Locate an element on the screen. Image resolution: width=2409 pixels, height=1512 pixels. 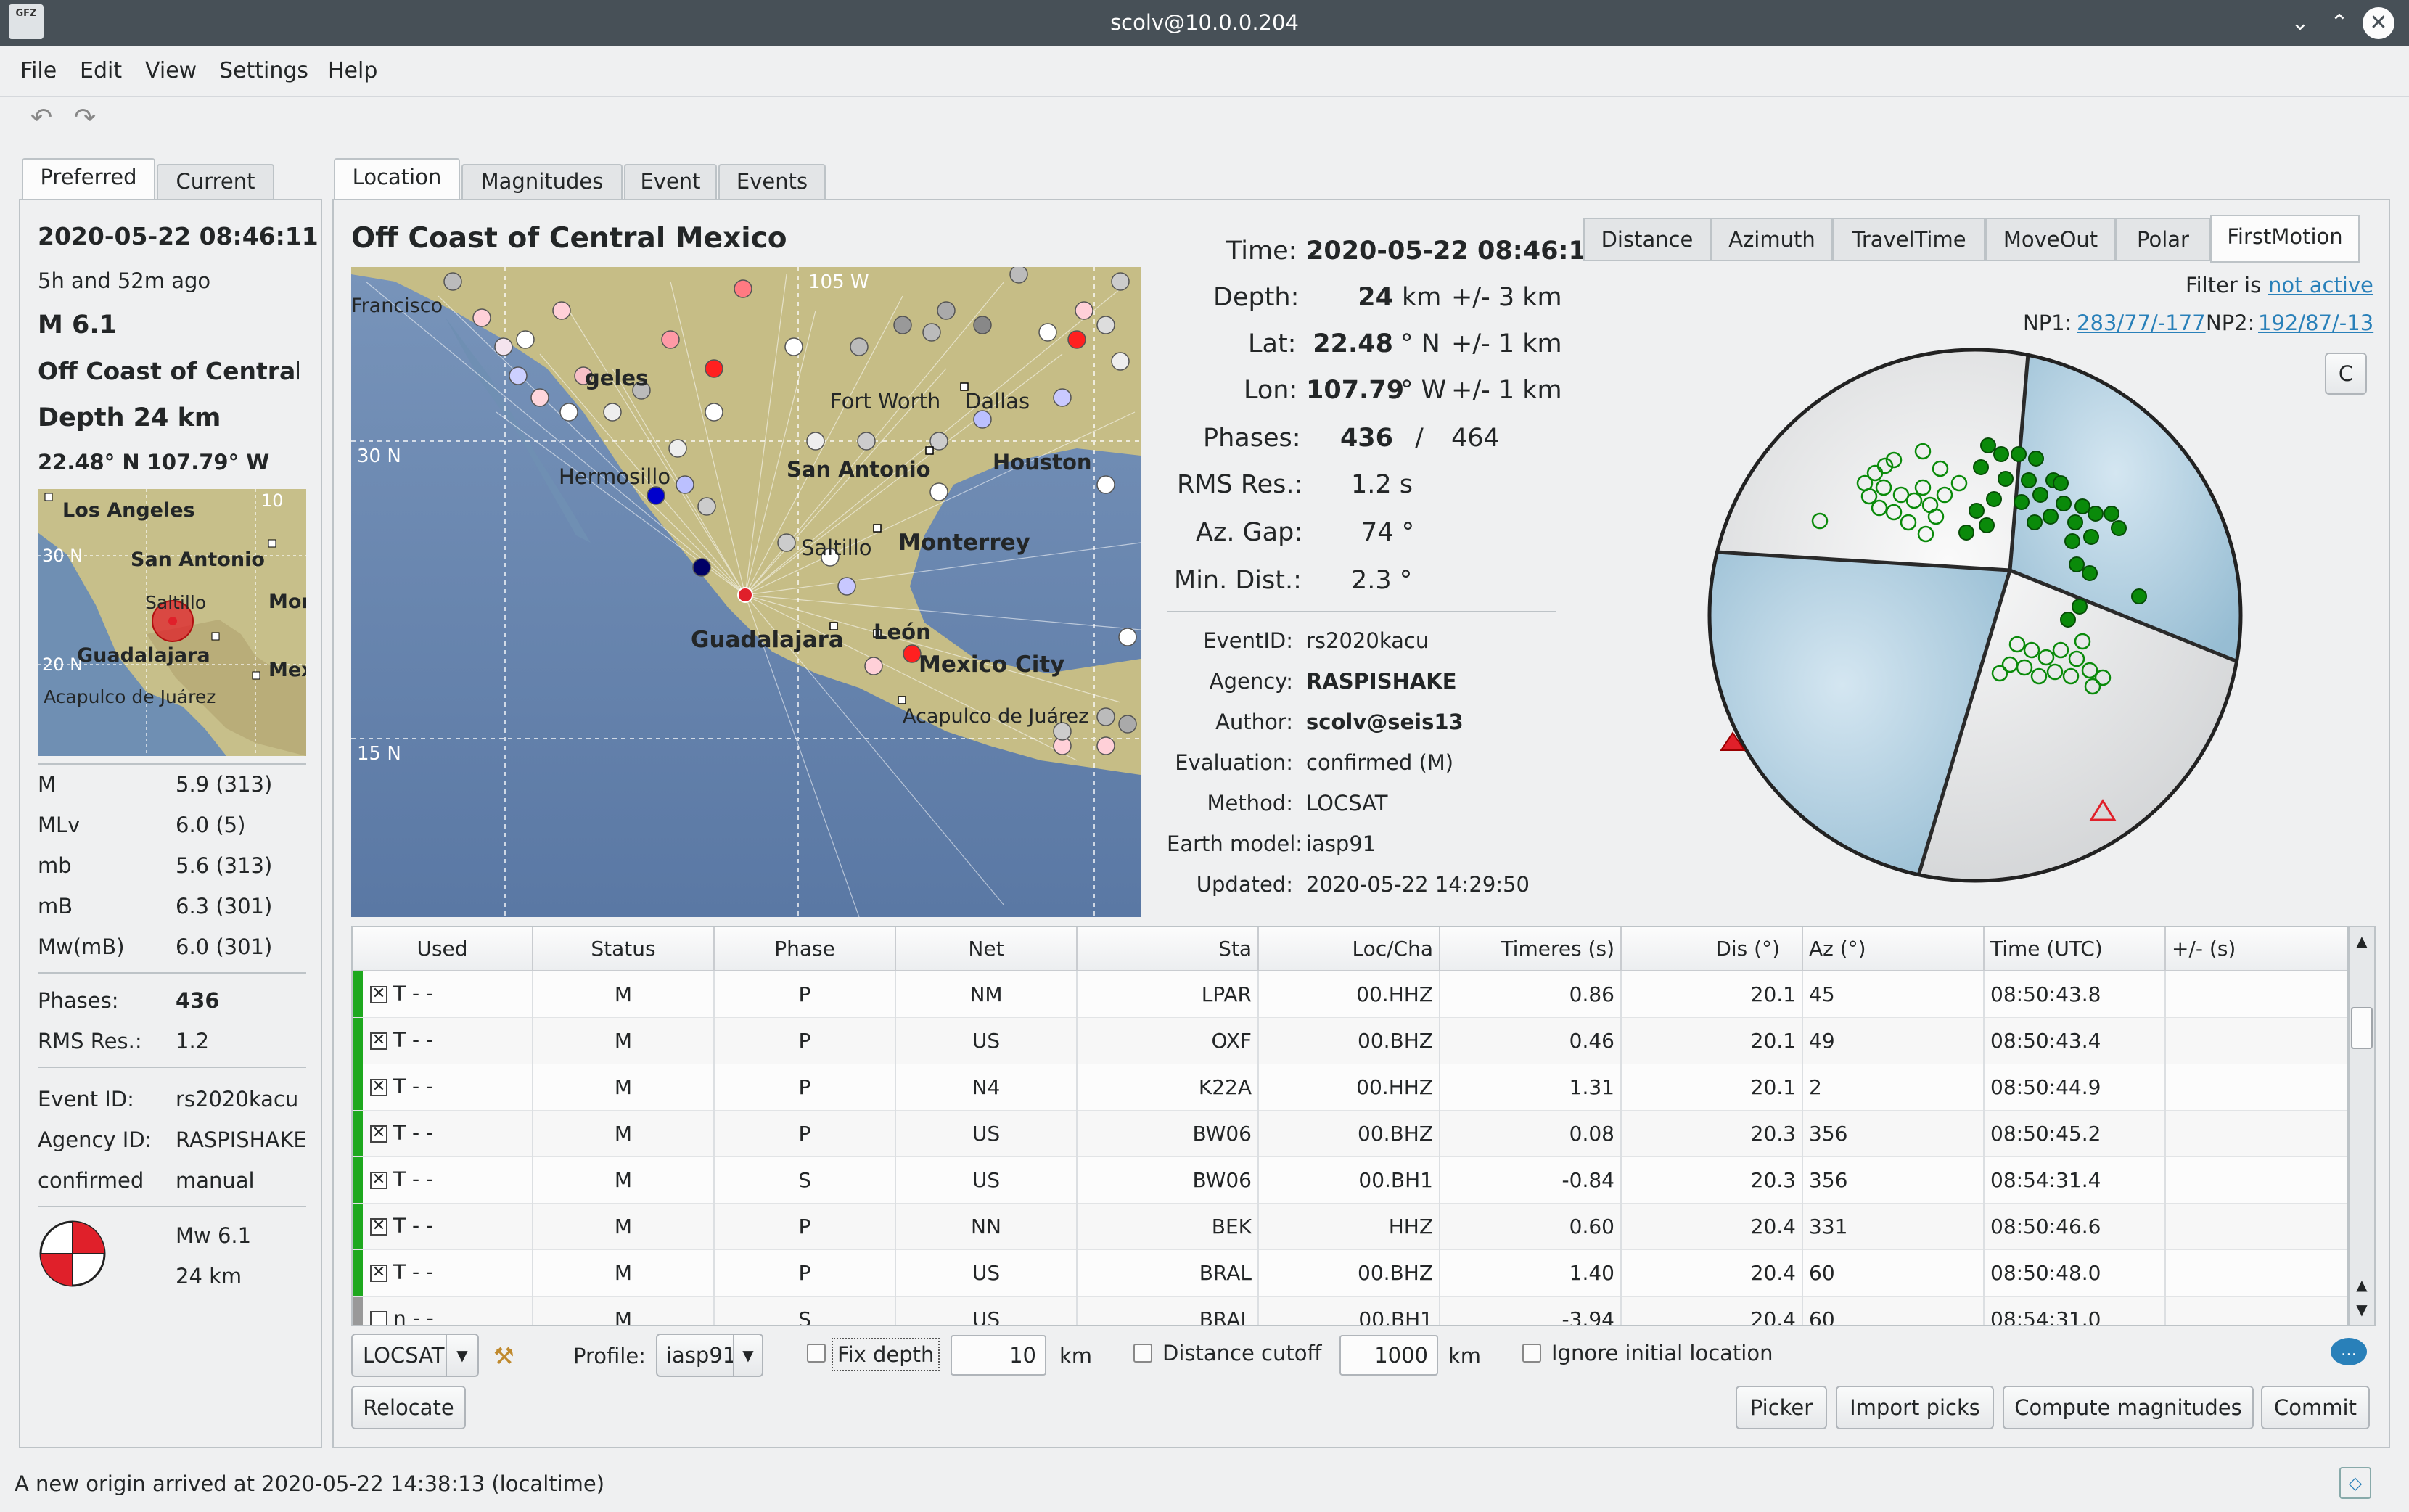
tab-distance: Distance is located at coordinates (1647, 240).